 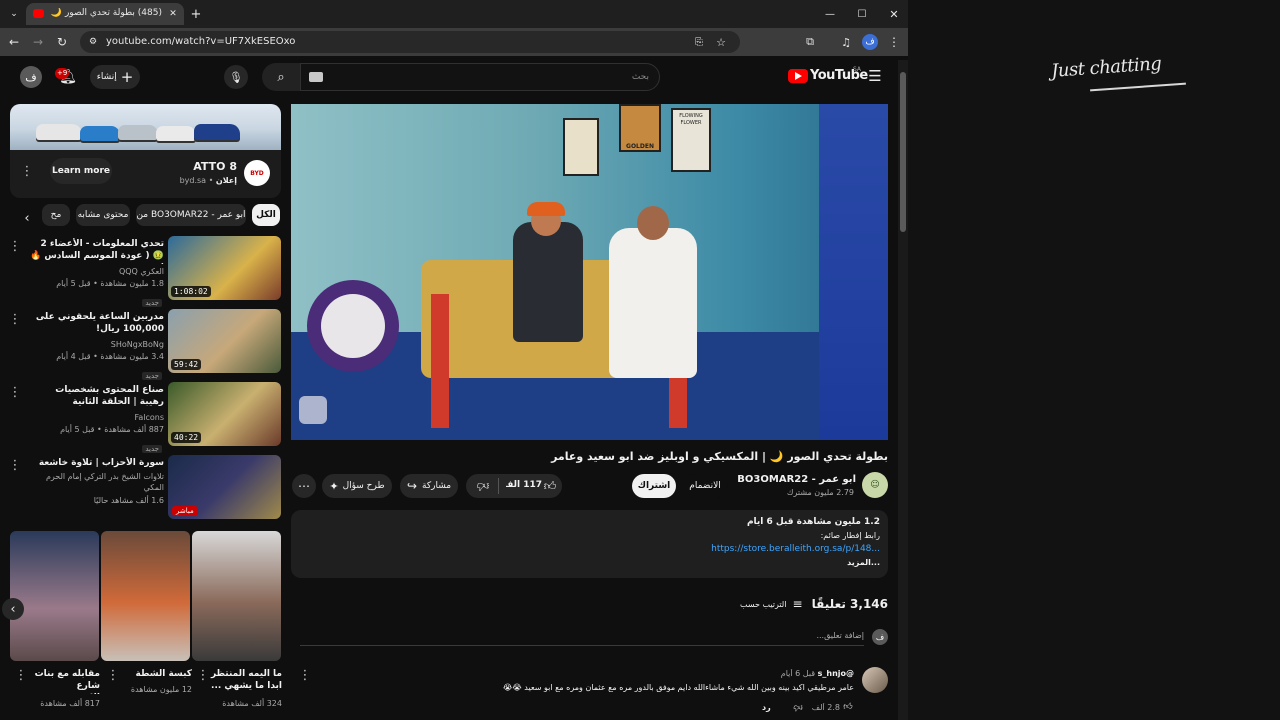 I want to click on chip-similar: محتوى مشابه, so click(x=103, y=215).